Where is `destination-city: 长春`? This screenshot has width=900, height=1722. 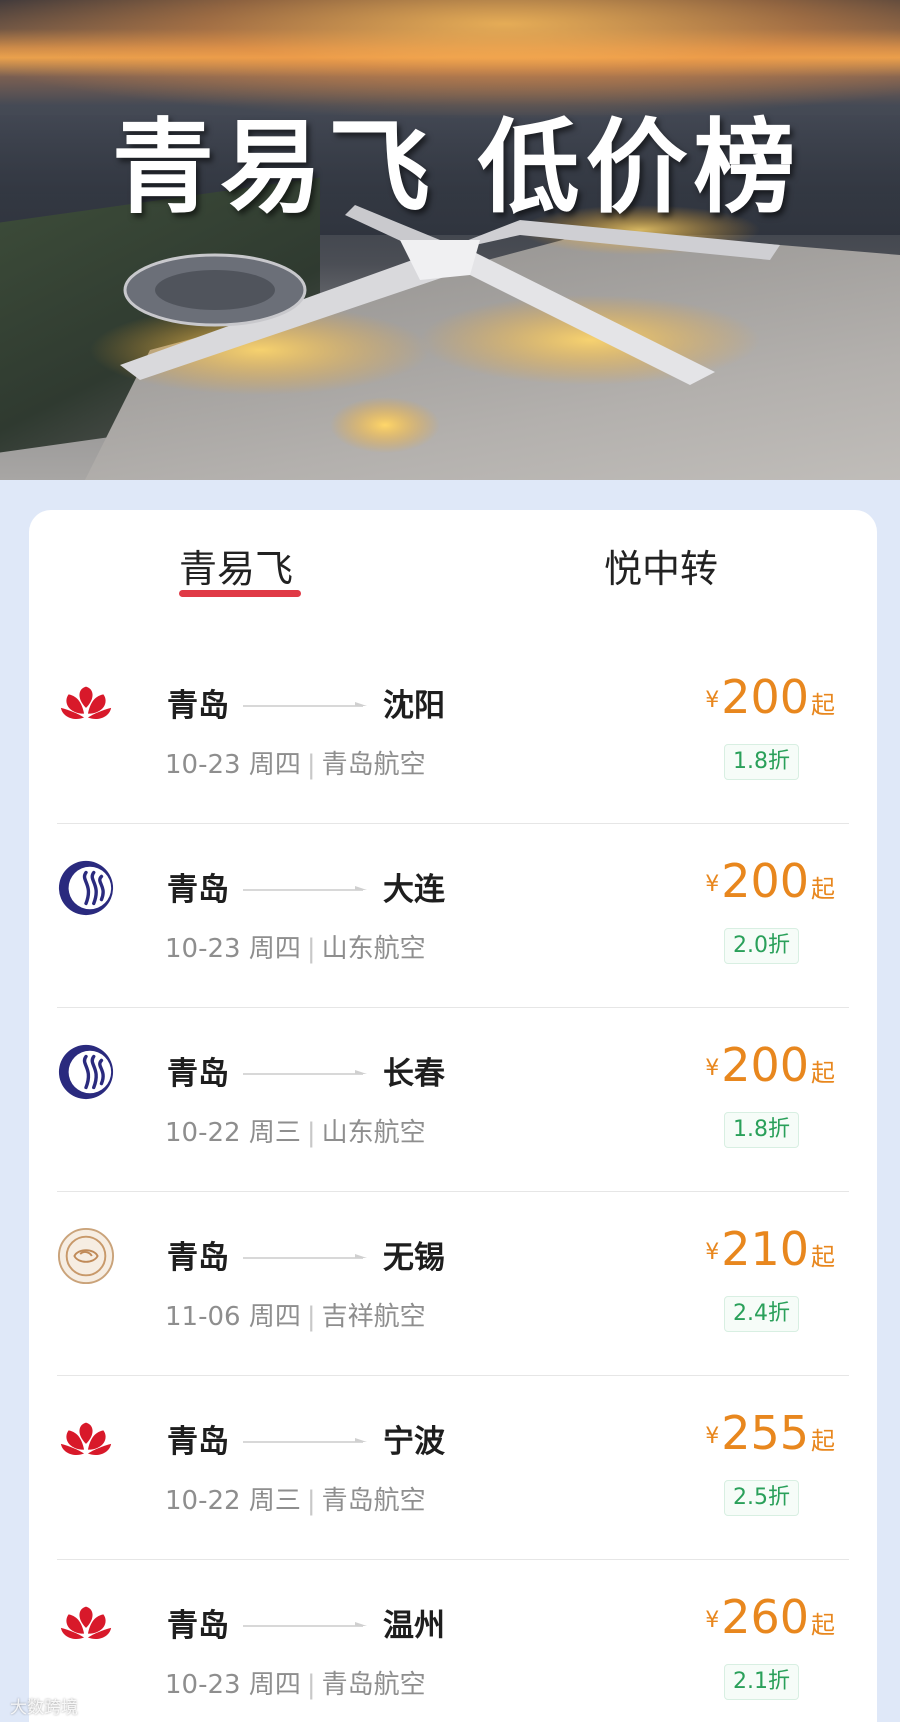 destination-city: 长春 is located at coordinates (414, 1074).